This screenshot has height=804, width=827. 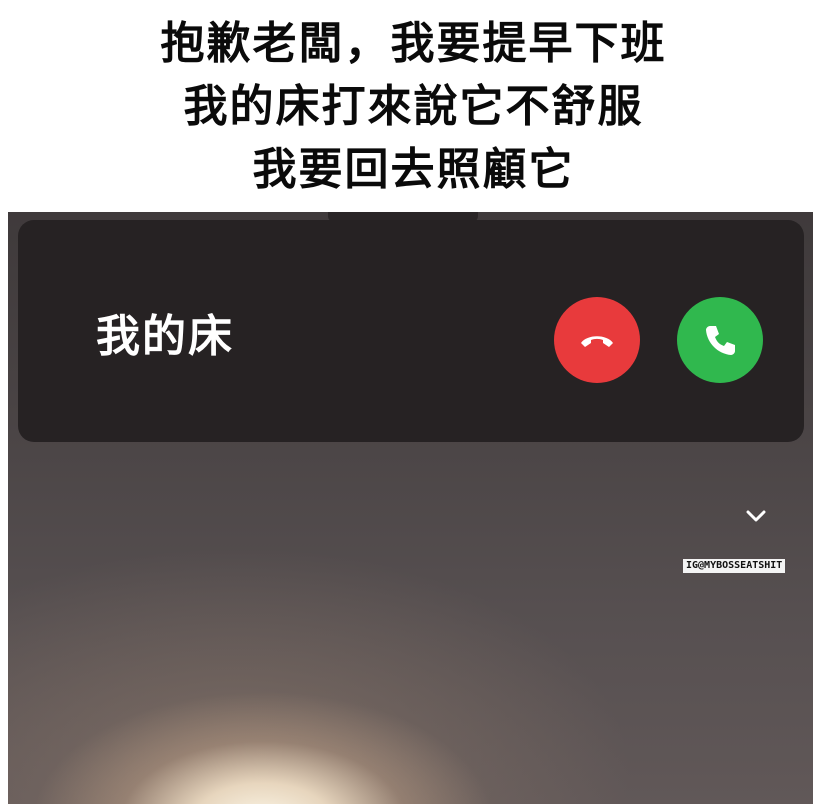 What do you see at coordinates (413, 169) in the screenshot?
I see `caption-line-3: 我要回去照顧它` at bounding box center [413, 169].